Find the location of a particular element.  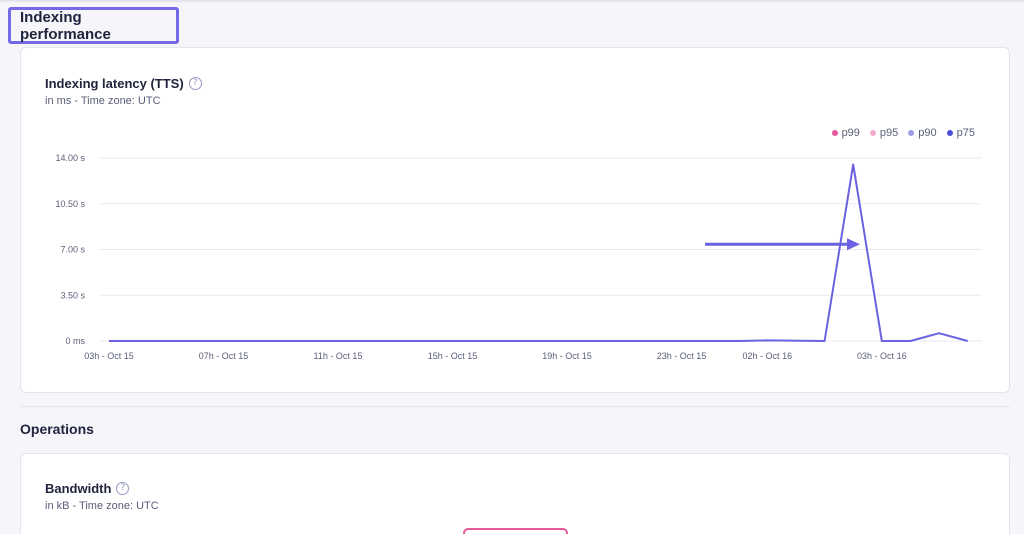

section-title: Indexing performance is located at coordinates (65, 25).